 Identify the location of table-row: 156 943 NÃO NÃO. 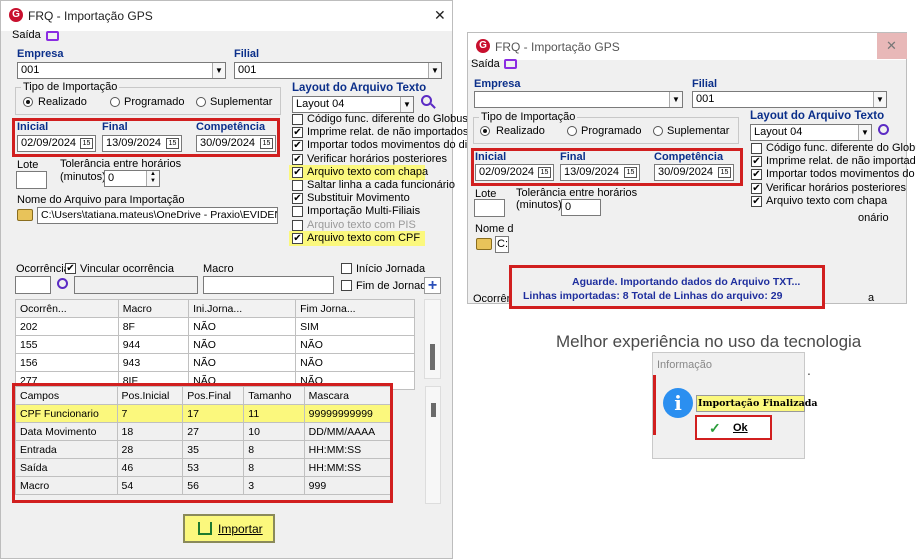
(215, 362).